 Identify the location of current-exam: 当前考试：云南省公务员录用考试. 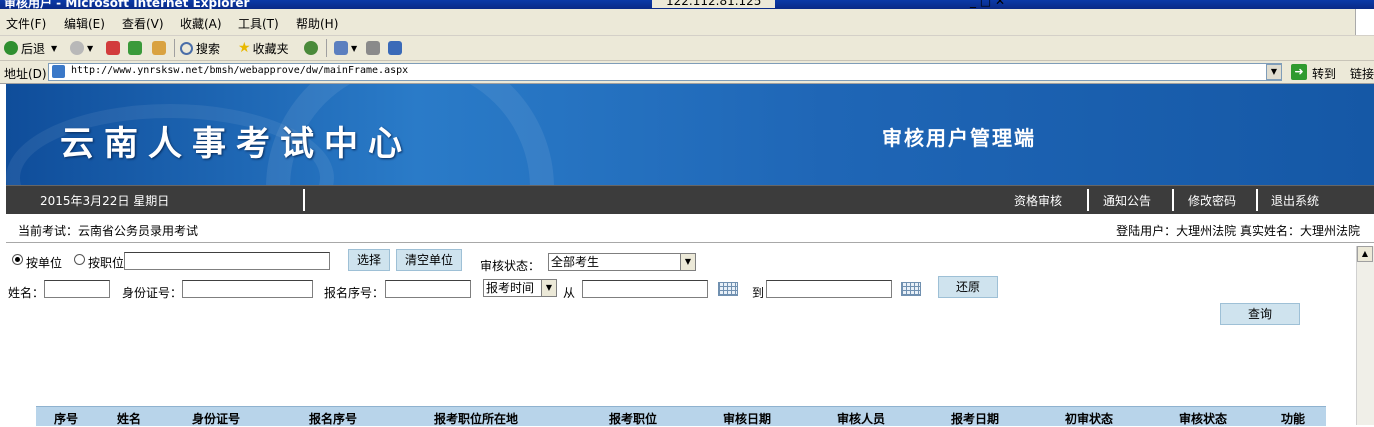
(108, 231).